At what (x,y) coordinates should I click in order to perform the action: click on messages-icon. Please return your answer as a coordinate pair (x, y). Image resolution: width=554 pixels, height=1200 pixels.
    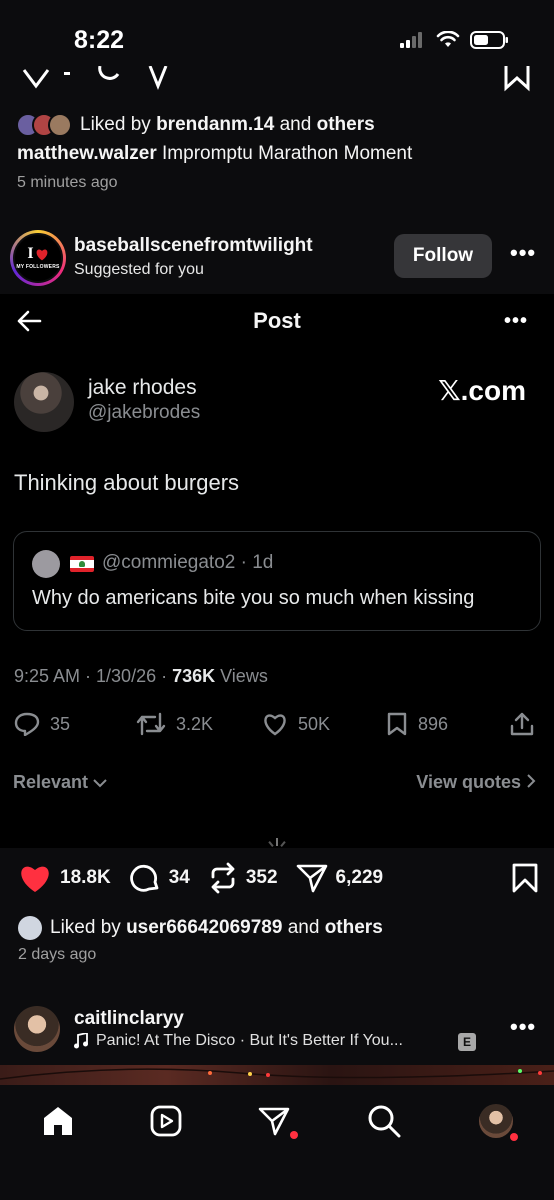
    Looking at the image, I should click on (274, 1121).